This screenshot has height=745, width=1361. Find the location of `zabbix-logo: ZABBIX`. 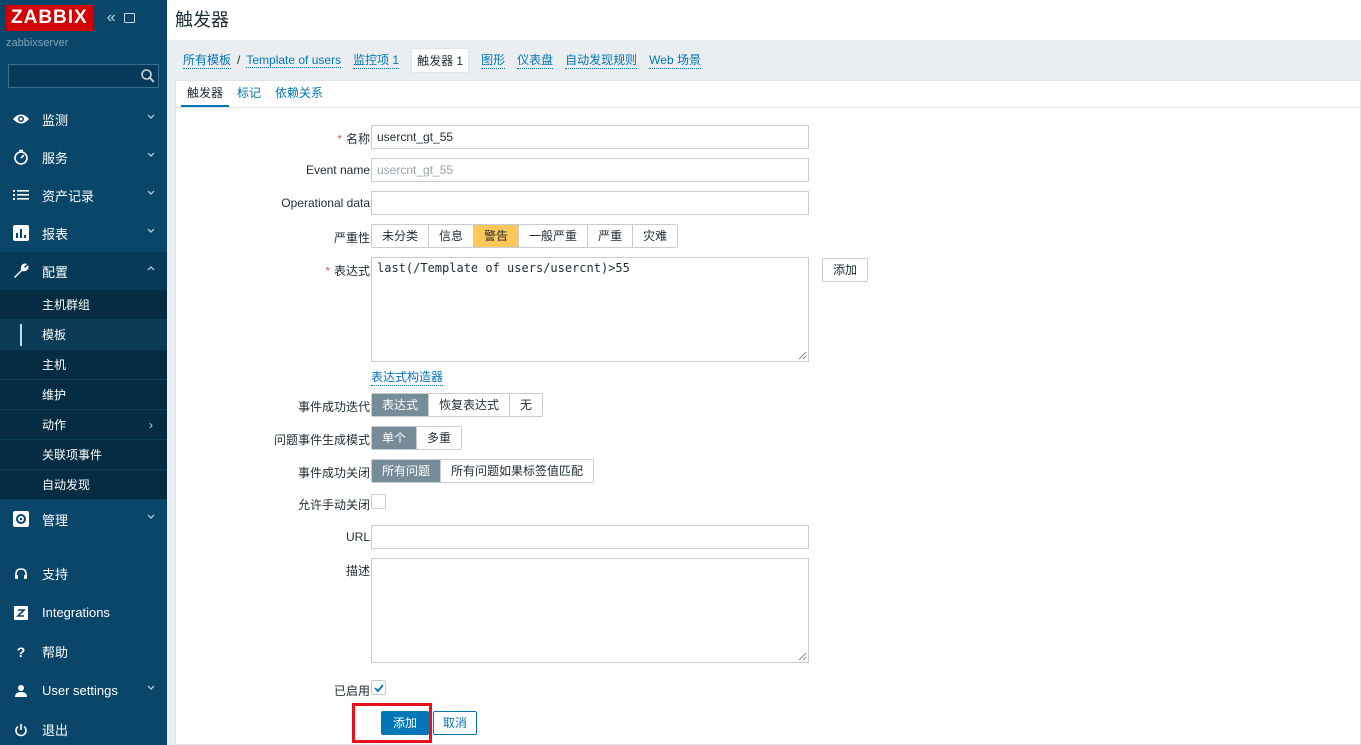

zabbix-logo: ZABBIX is located at coordinates (49, 18).